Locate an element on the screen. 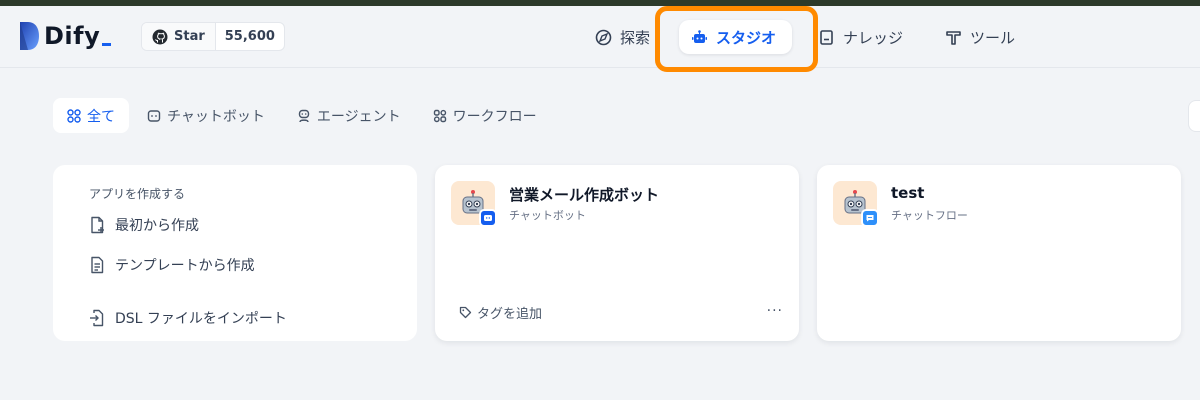  app-name: test is located at coordinates (908, 193).